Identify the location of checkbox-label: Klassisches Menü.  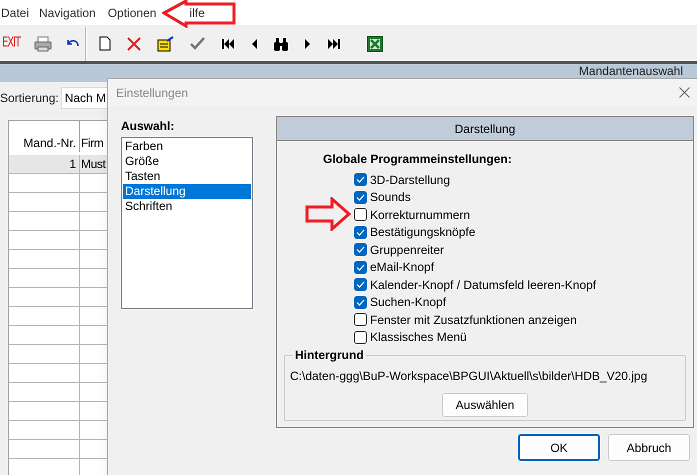
(418, 337).